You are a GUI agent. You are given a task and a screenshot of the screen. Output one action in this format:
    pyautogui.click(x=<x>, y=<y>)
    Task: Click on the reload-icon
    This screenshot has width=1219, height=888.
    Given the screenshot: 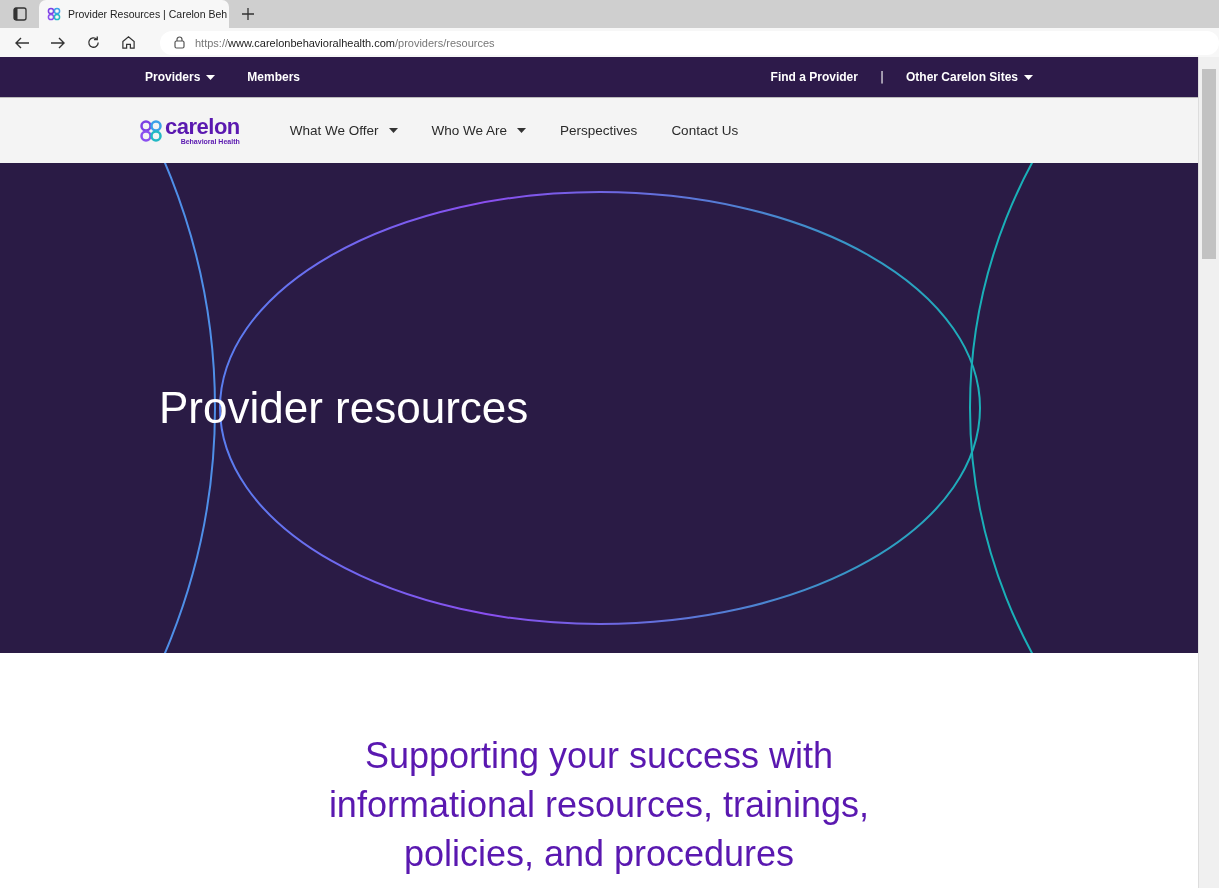 What is the action you would take?
    pyautogui.click(x=93, y=42)
    